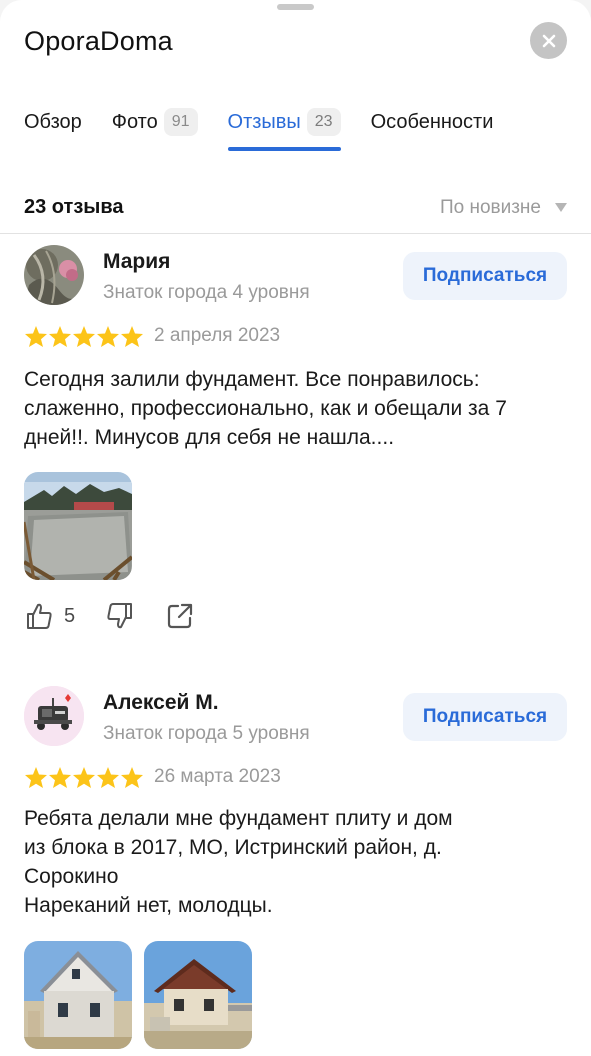 This screenshot has width=591, height=1056. I want to click on tab-overview: Обзор, so click(53, 122).